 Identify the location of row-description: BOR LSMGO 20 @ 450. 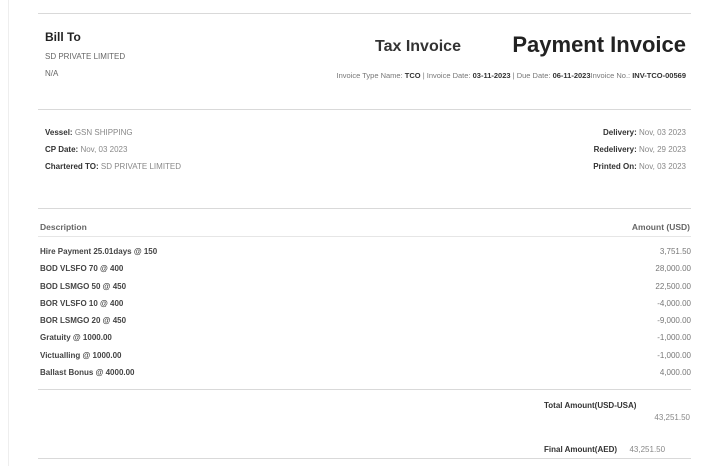
(83, 321).